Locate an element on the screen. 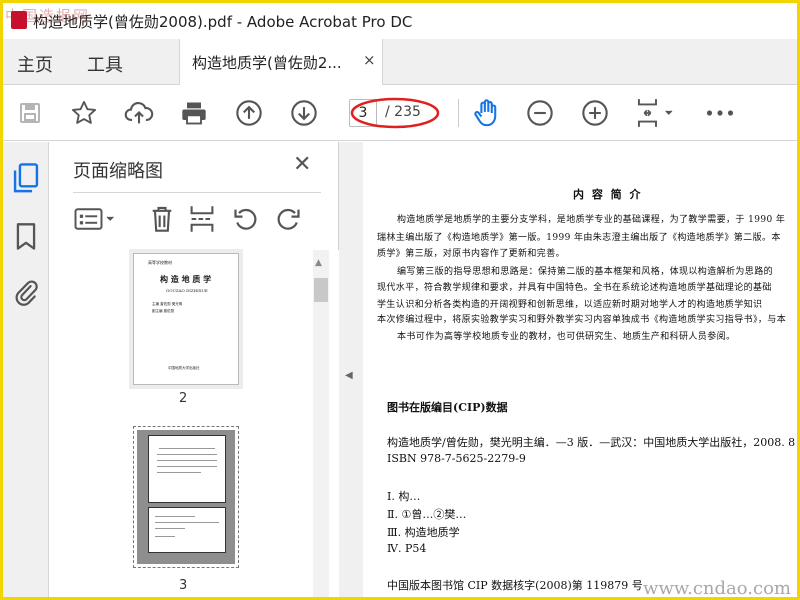 This screenshot has height=600, width=800. watermark-bottom-right: www.cndao.com is located at coordinates (717, 588).